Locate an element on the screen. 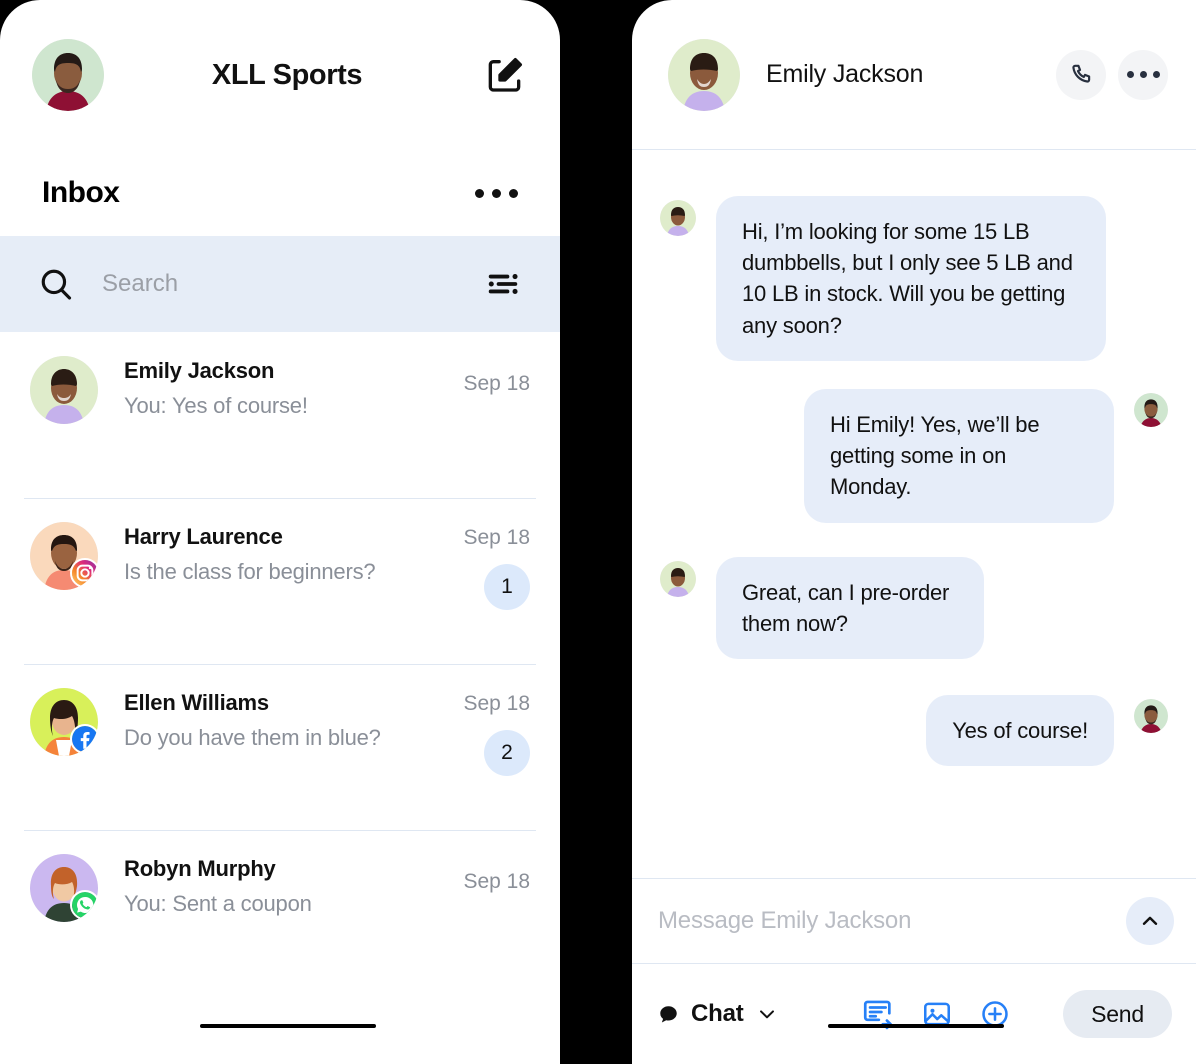  brand-title: XLL Sports is located at coordinates (287, 74).